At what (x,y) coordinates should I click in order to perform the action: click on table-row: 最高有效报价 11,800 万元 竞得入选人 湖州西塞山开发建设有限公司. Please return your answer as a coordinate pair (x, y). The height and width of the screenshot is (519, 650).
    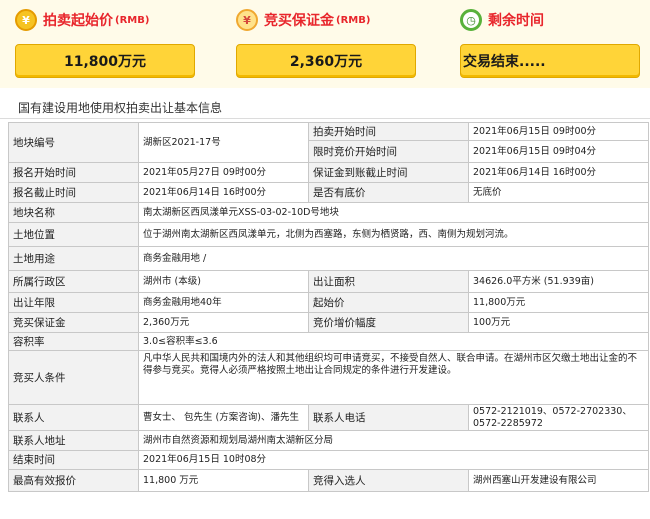
    Looking at the image, I should click on (328, 480).